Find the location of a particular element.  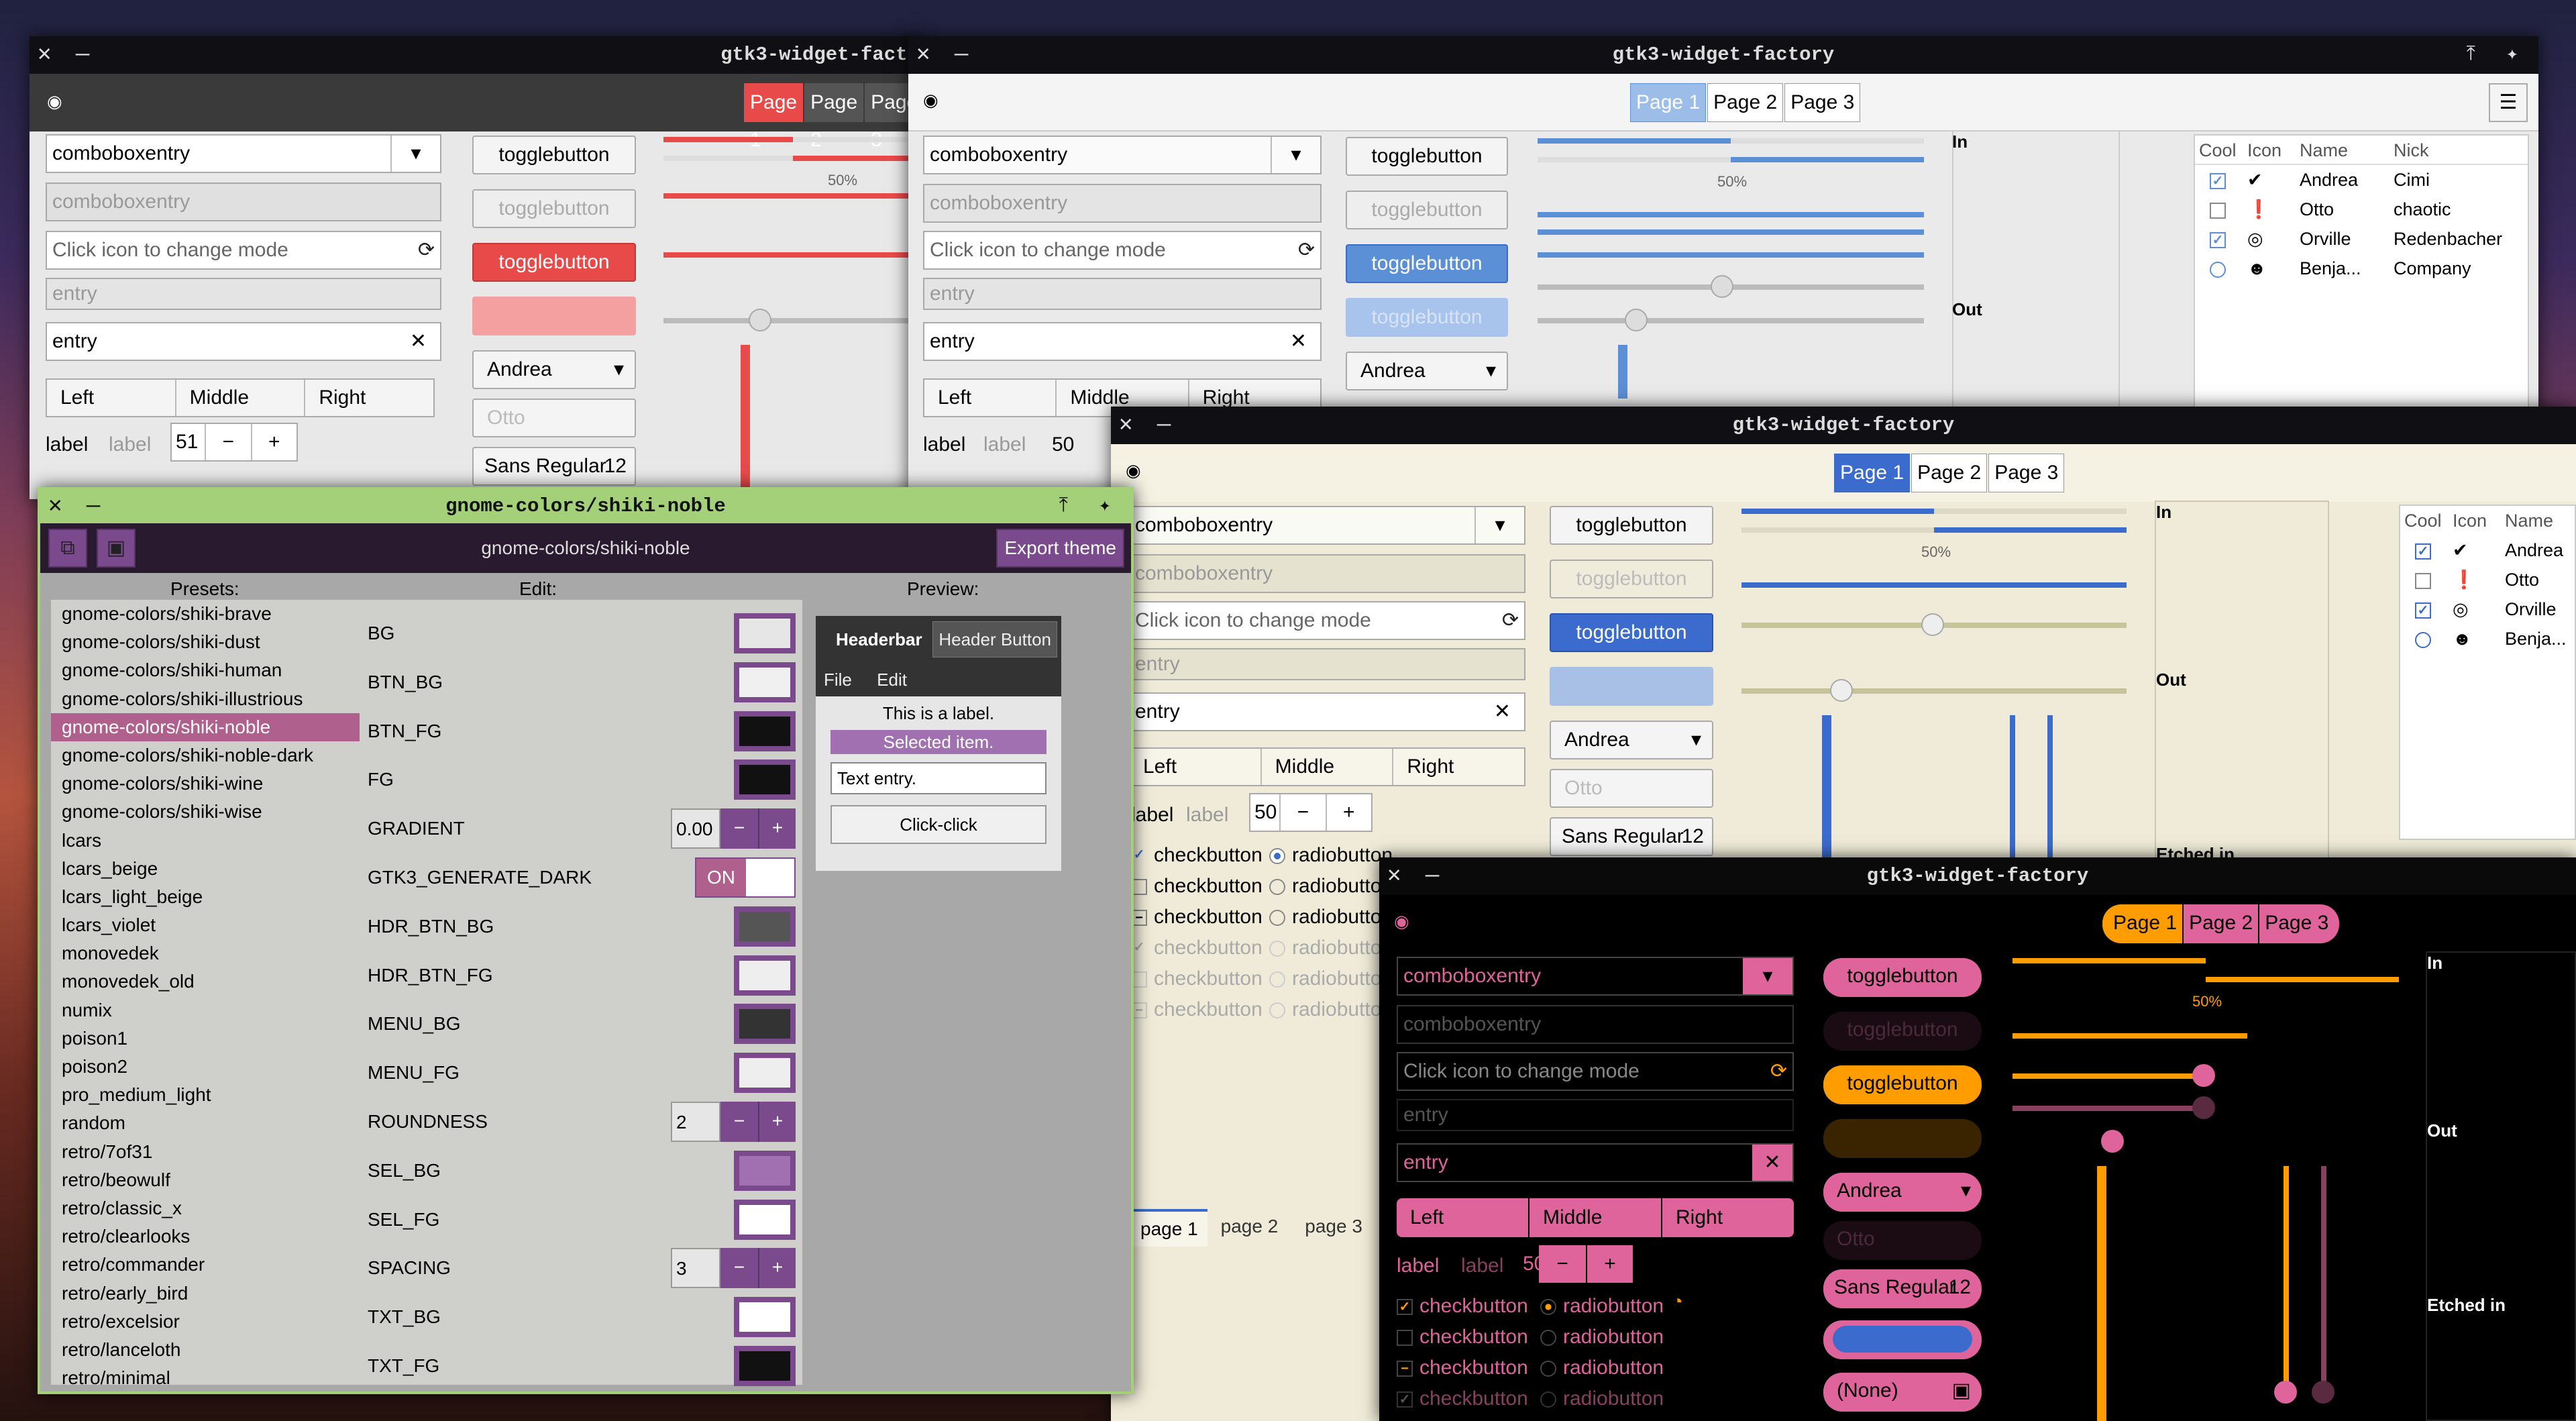

preset-item: gnome-colors/shiki-illustrious is located at coordinates (205, 699).